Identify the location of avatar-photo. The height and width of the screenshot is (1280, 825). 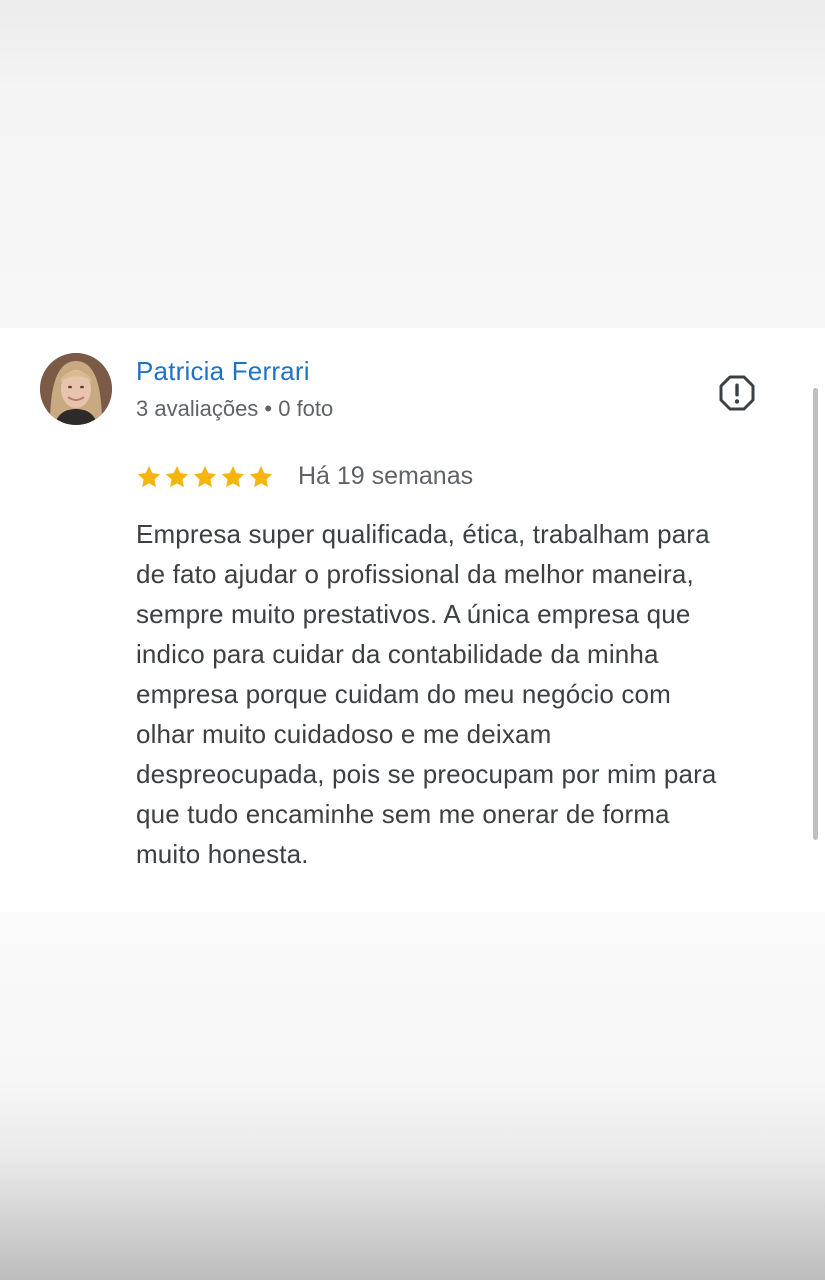
(76, 389).